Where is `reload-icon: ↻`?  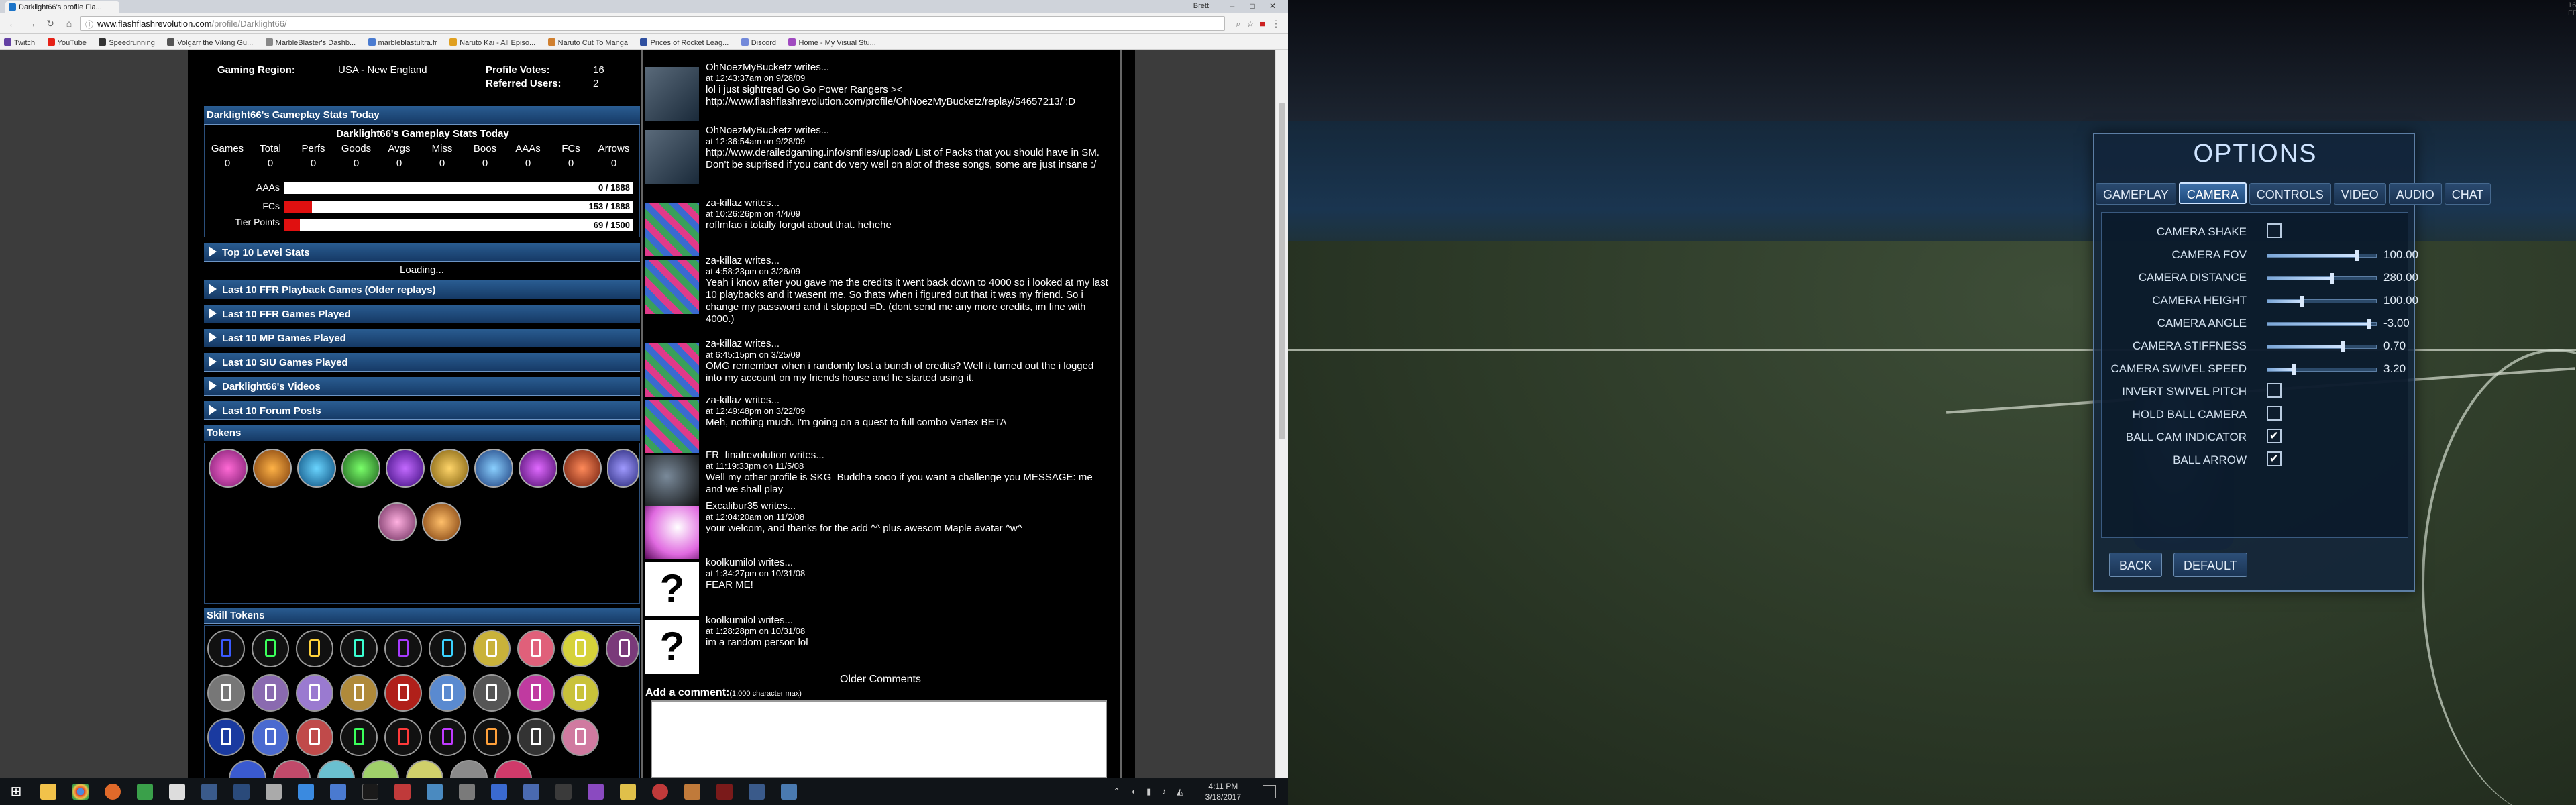
reload-icon: ↻ is located at coordinates (50, 23).